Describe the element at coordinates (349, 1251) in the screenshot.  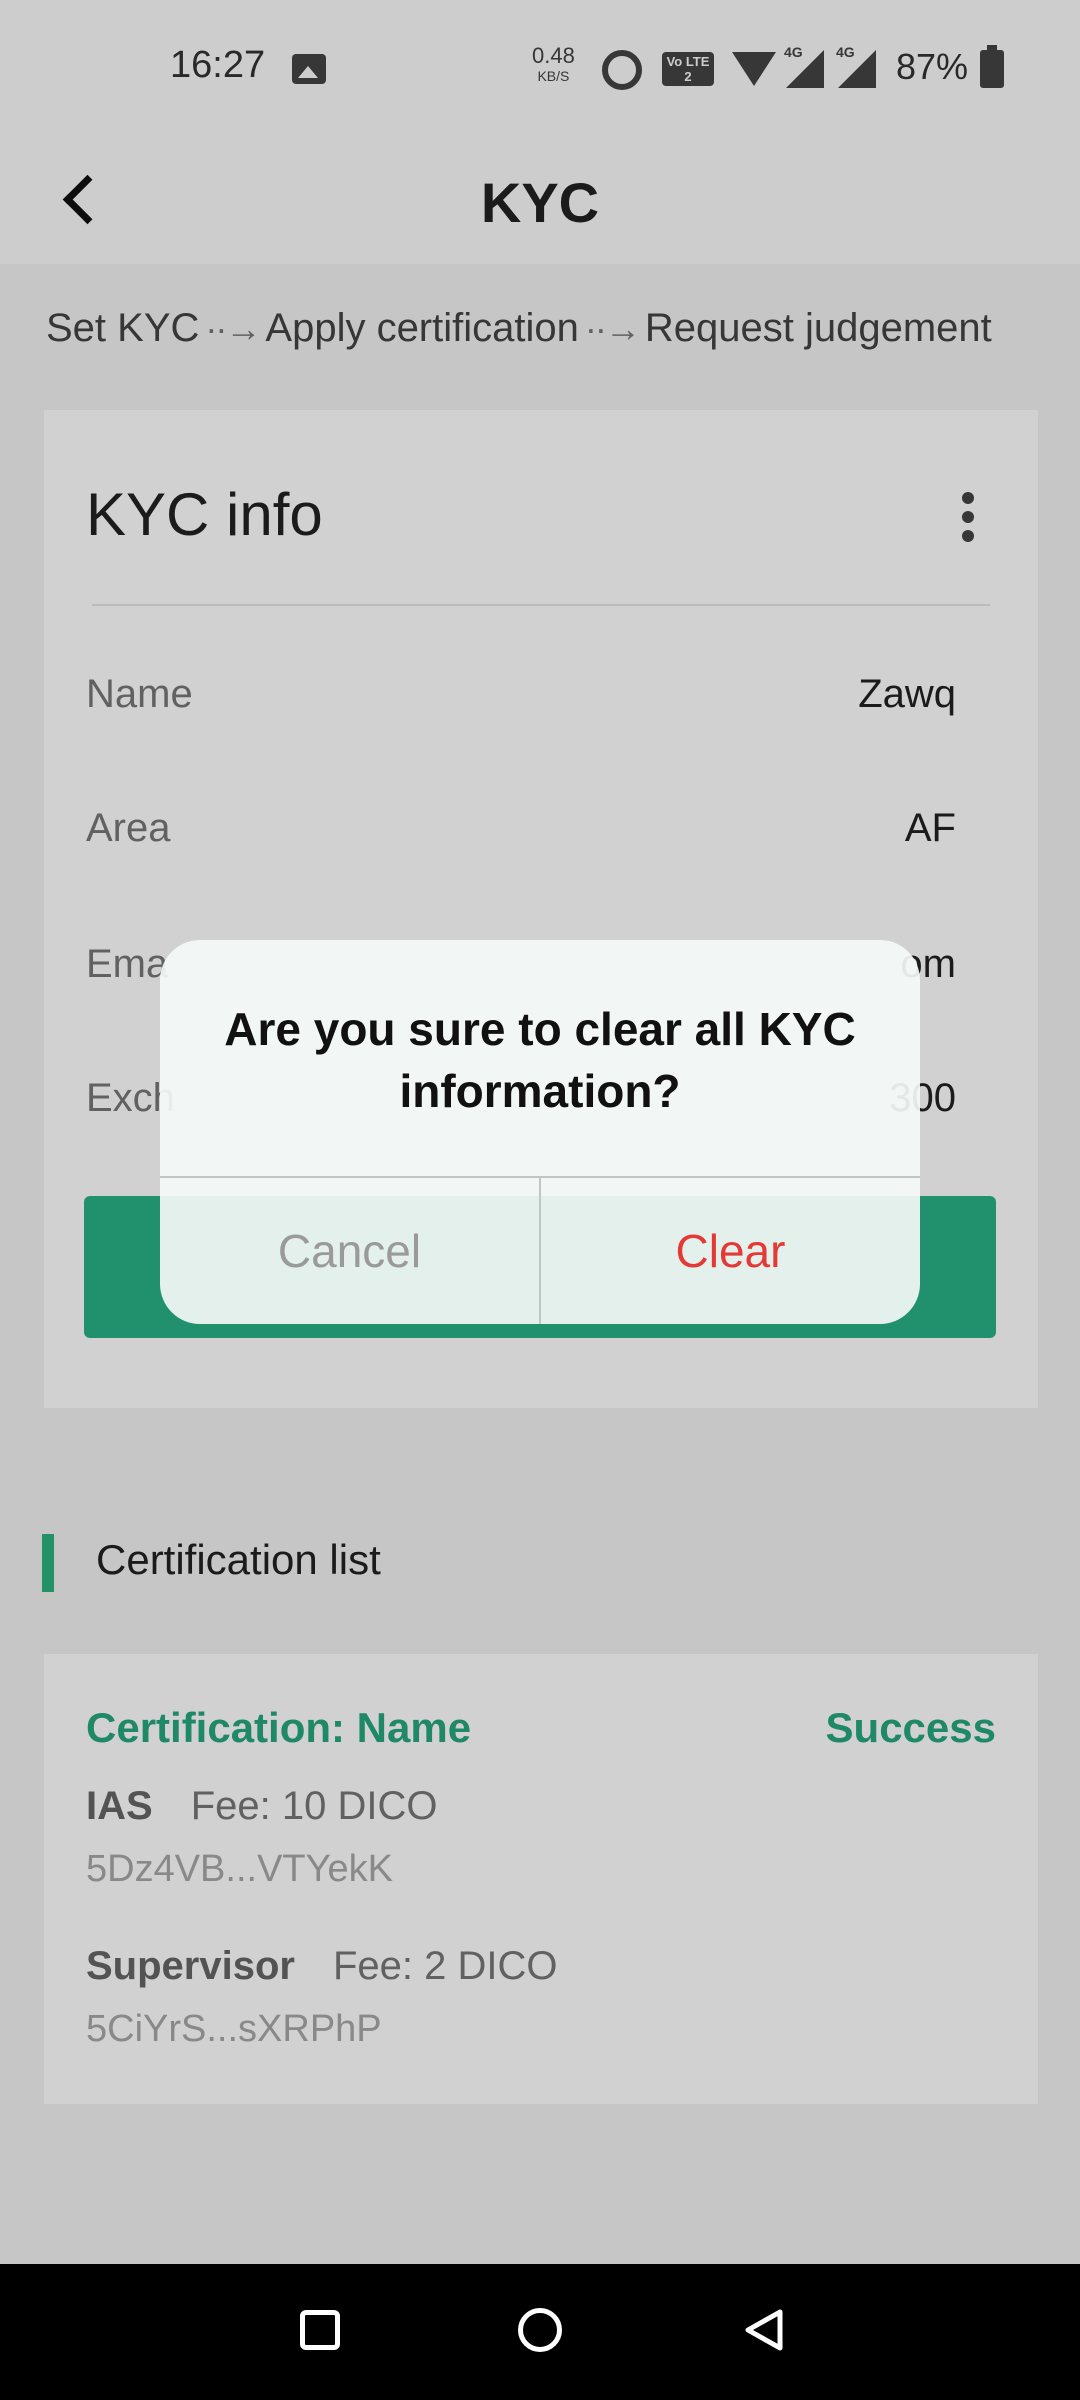
I see `cancel-button: Cancel` at that location.